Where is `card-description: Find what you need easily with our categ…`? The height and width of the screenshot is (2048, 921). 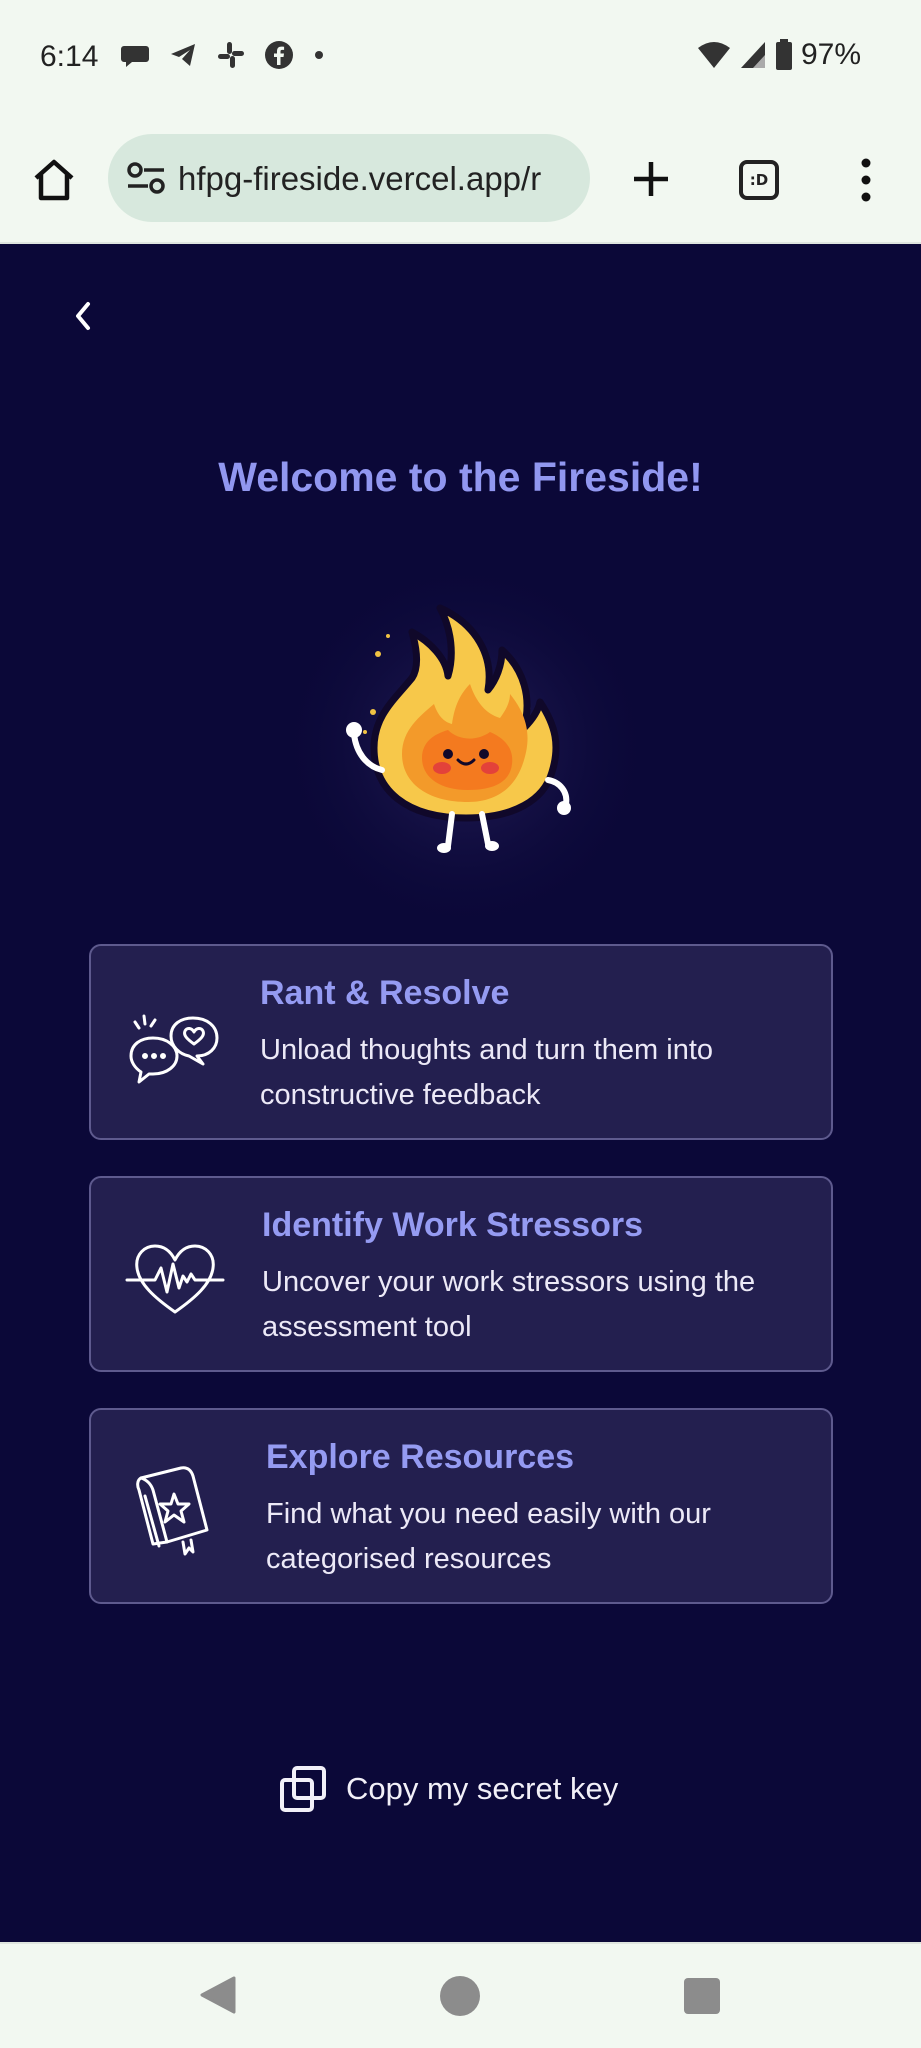
card-description: Find what you need easily with our categ… is located at coordinates (488, 1536).